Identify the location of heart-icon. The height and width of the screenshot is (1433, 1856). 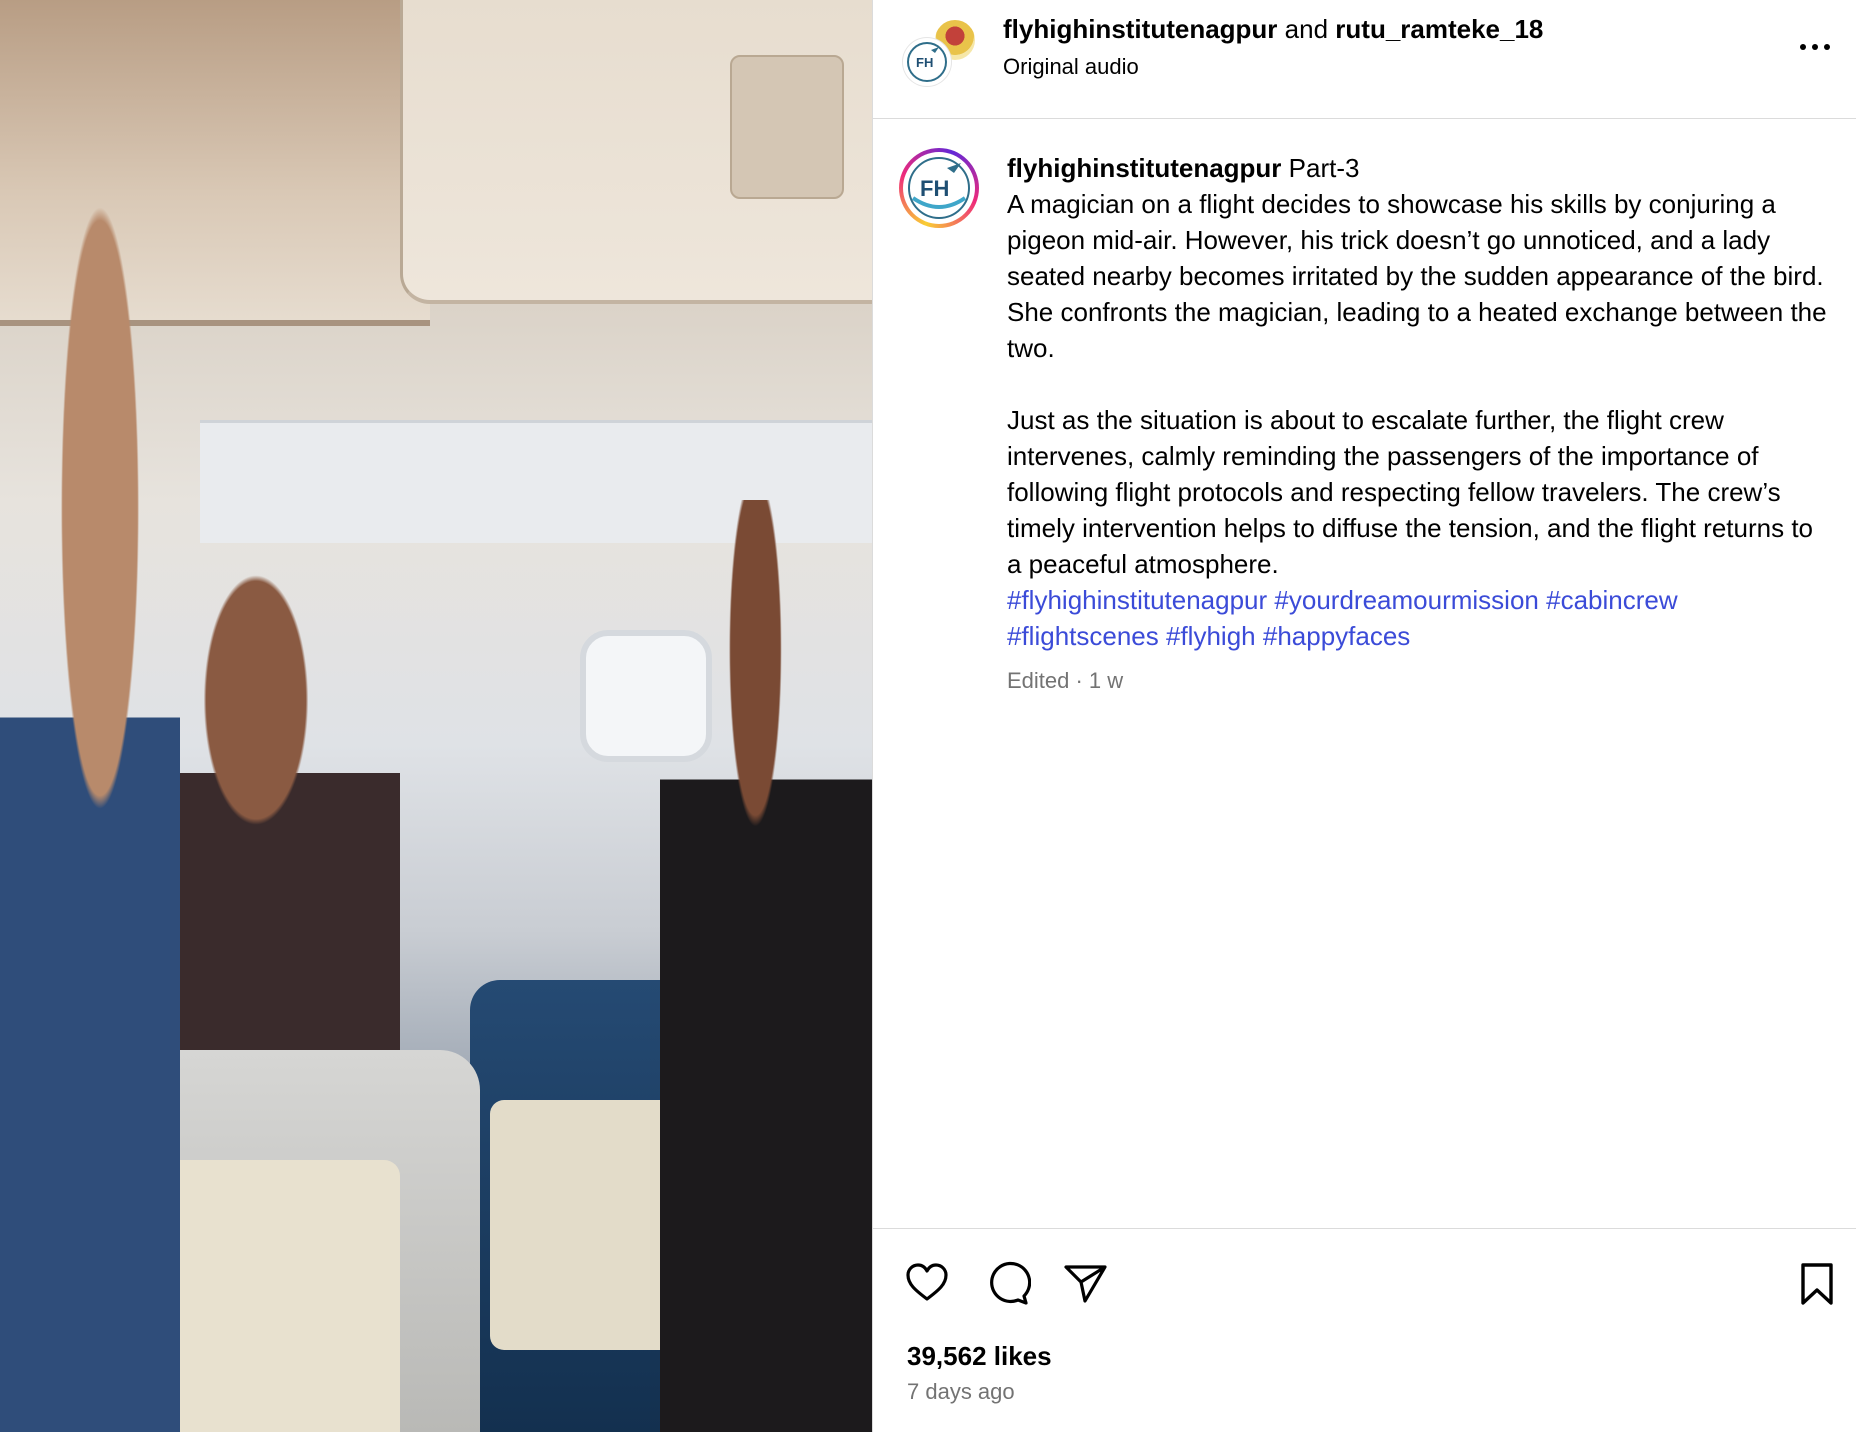
(927, 1283).